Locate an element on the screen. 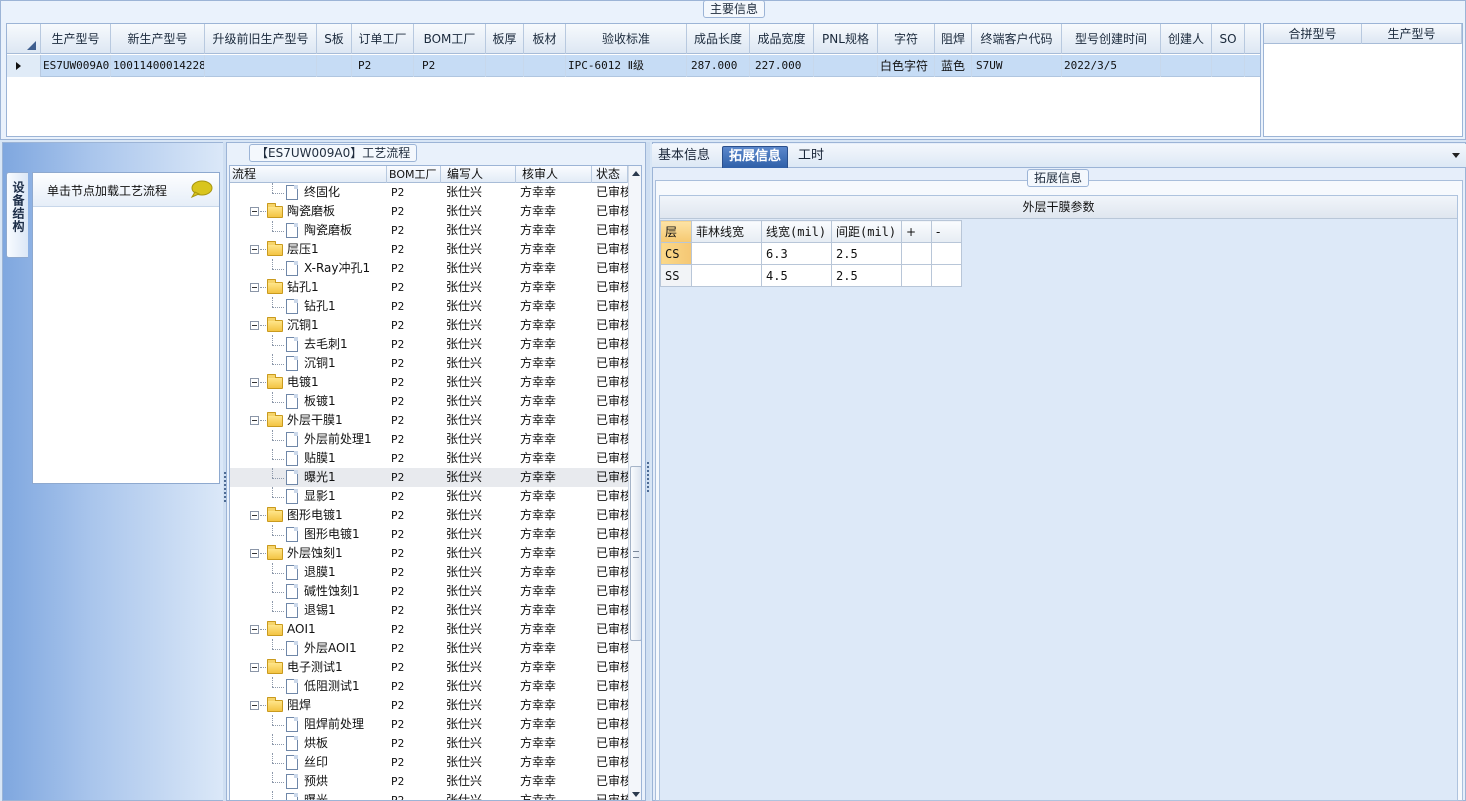 Image resolution: width=1466 pixels, height=801 pixels. tree-group-row: 外层蚀刻1 P2 张仕兴方幸幸已审核 is located at coordinates (429, 553).